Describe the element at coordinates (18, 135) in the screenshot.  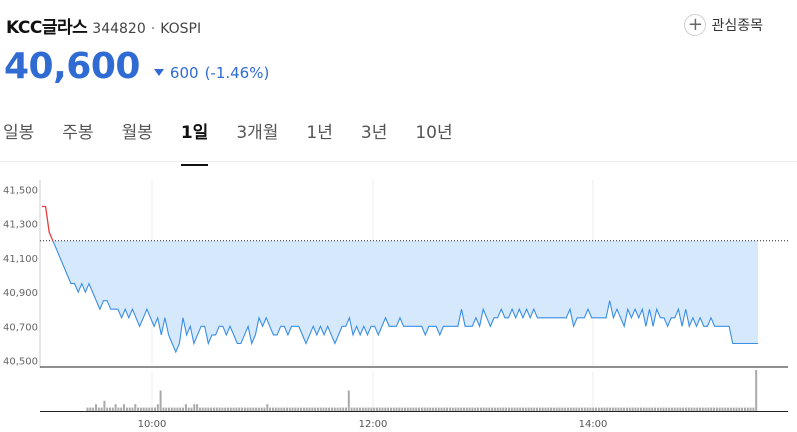
I see `tab-1: 일봉` at that location.